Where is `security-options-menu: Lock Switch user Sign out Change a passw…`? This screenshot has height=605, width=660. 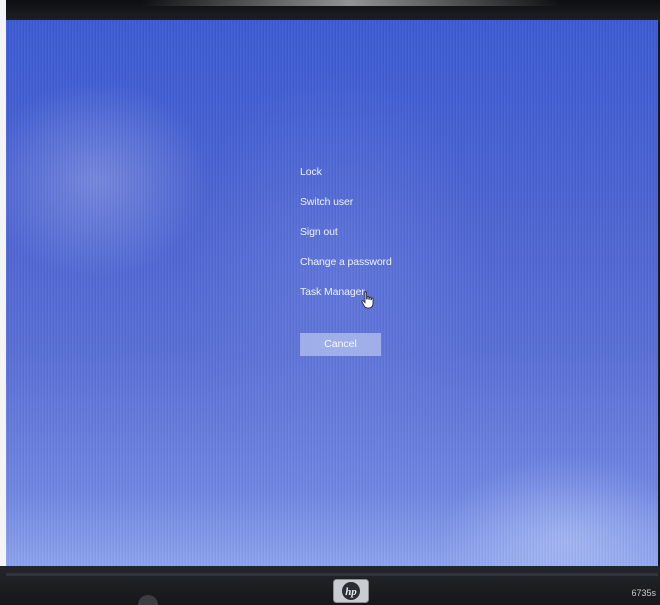 security-options-menu: Lock Switch user Sign out Change a passw… is located at coordinates (400, 239).